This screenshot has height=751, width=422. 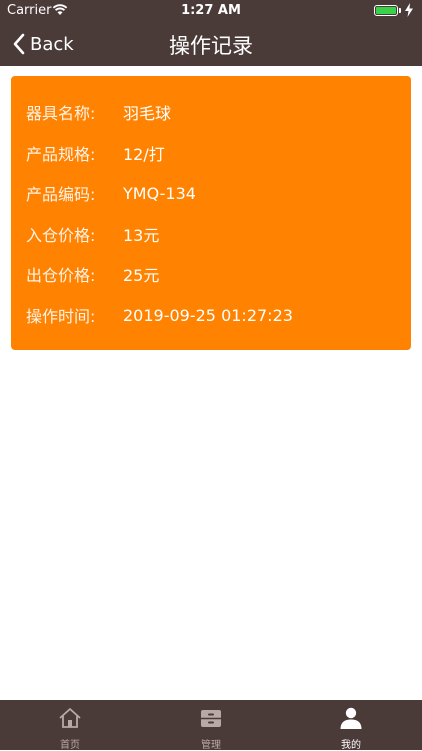 I want to click on record-row: 出仓价格: 25元, so click(x=92, y=274).